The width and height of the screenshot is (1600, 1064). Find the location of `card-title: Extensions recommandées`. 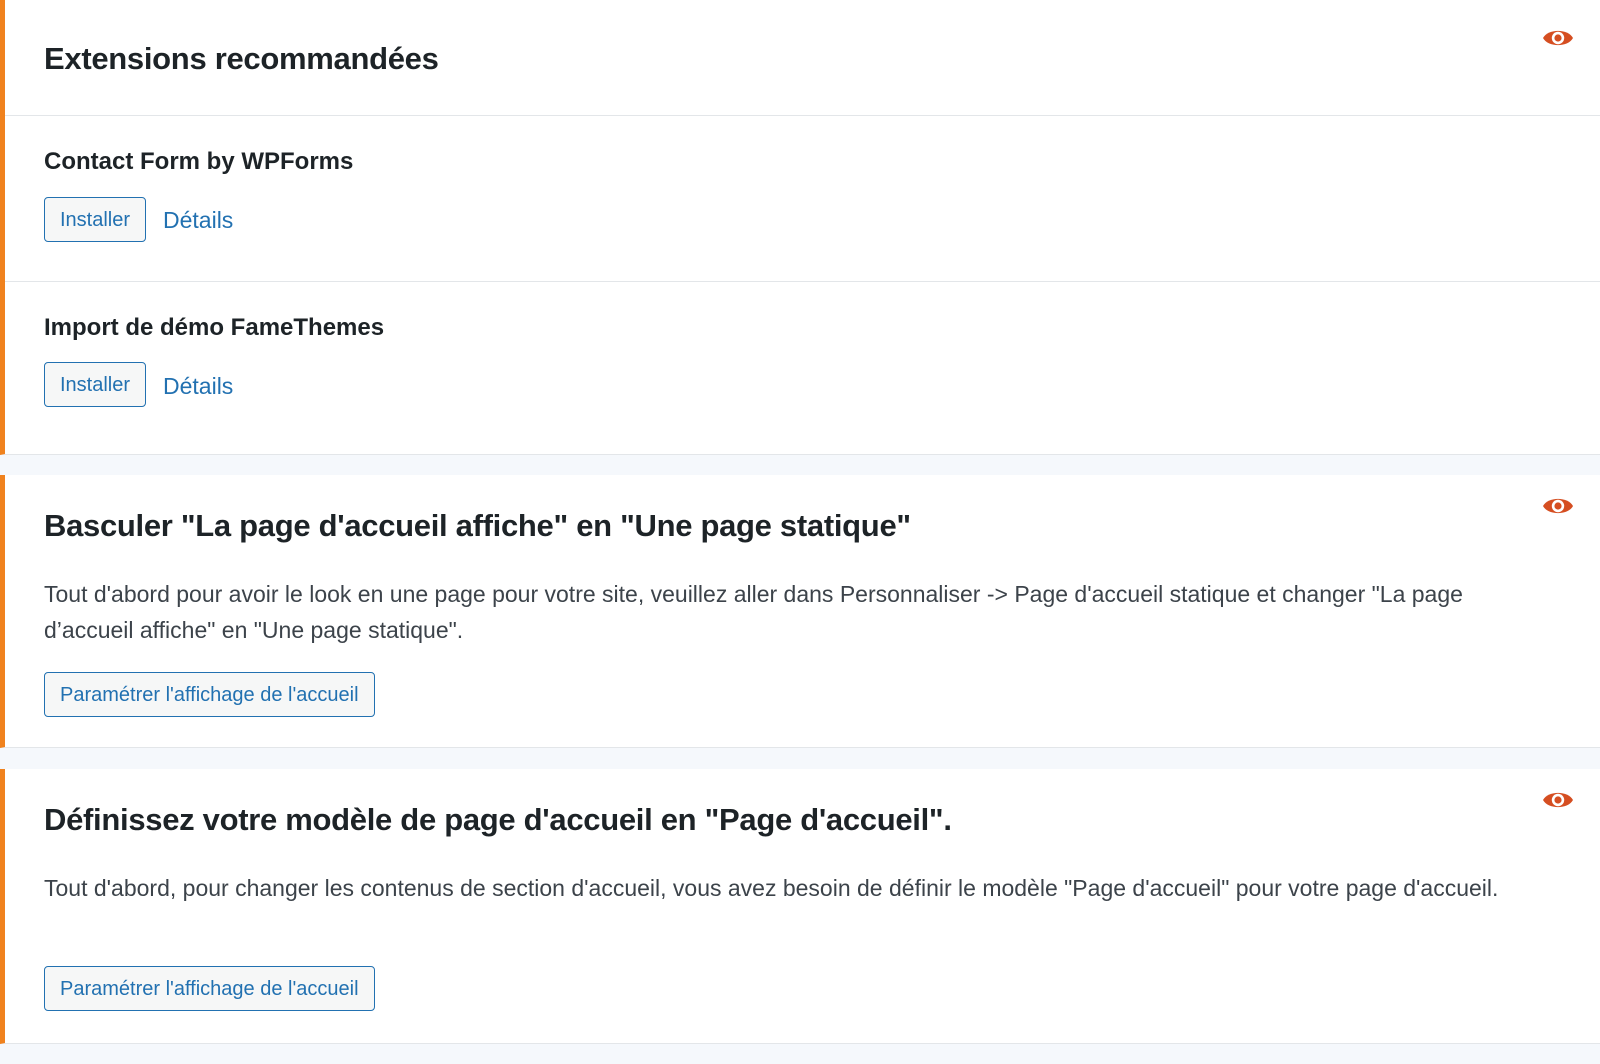

card-title: Extensions recommandées is located at coordinates (241, 58).